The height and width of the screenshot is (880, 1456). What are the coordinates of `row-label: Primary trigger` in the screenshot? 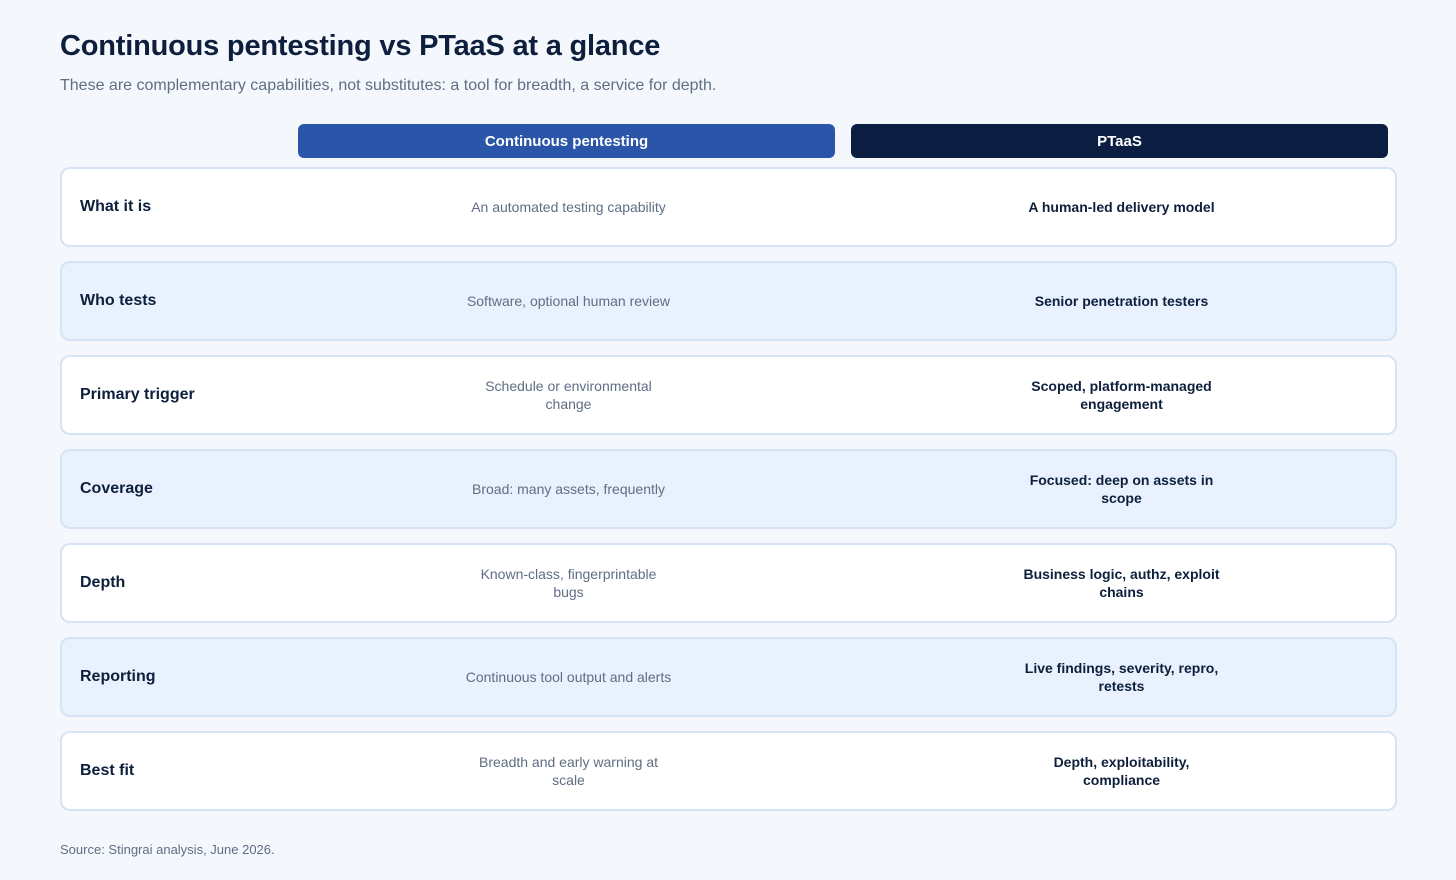 It's located at (137, 394).